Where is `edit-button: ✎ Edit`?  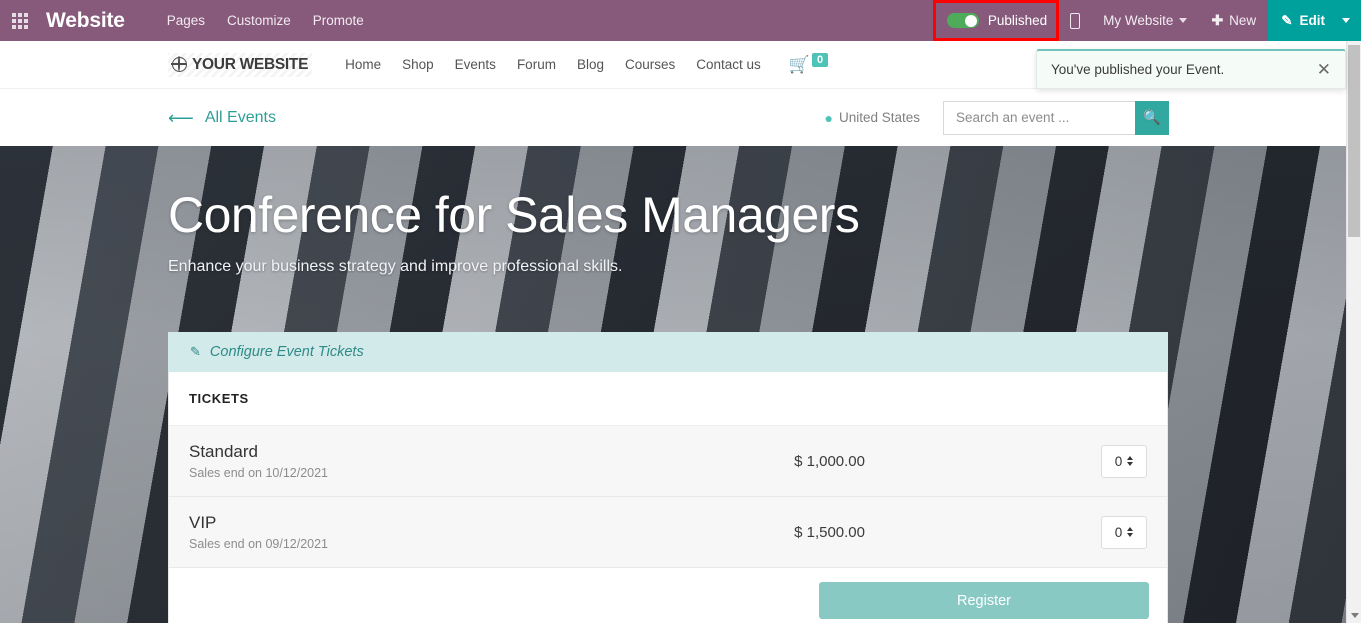 edit-button: ✎ Edit is located at coordinates (1303, 20).